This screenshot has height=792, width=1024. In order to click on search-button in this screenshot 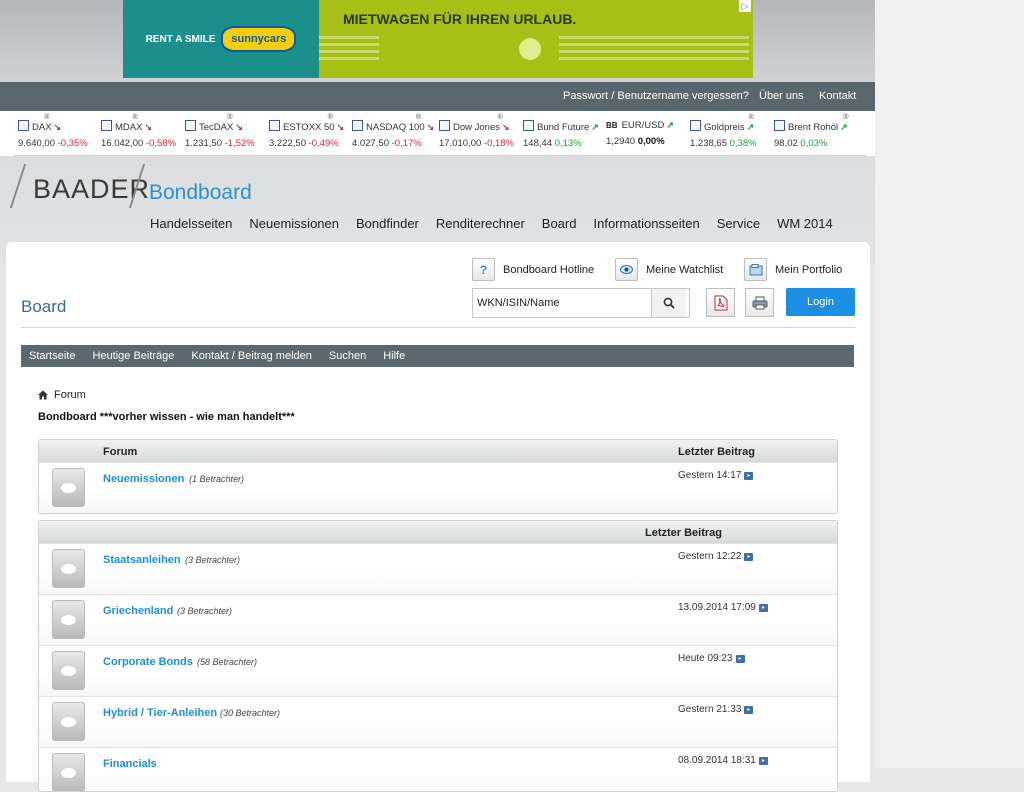, I will do `click(668, 303)`.